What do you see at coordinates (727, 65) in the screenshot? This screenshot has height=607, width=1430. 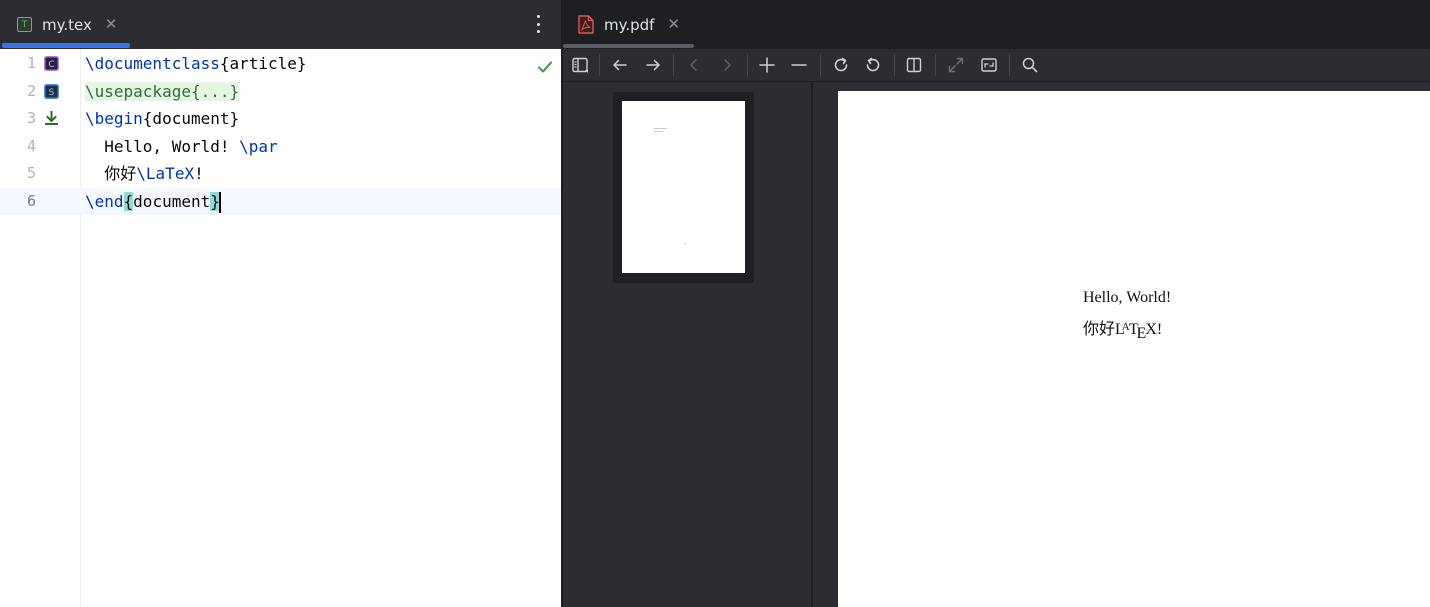 I see `next-page-icon` at bounding box center [727, 65].